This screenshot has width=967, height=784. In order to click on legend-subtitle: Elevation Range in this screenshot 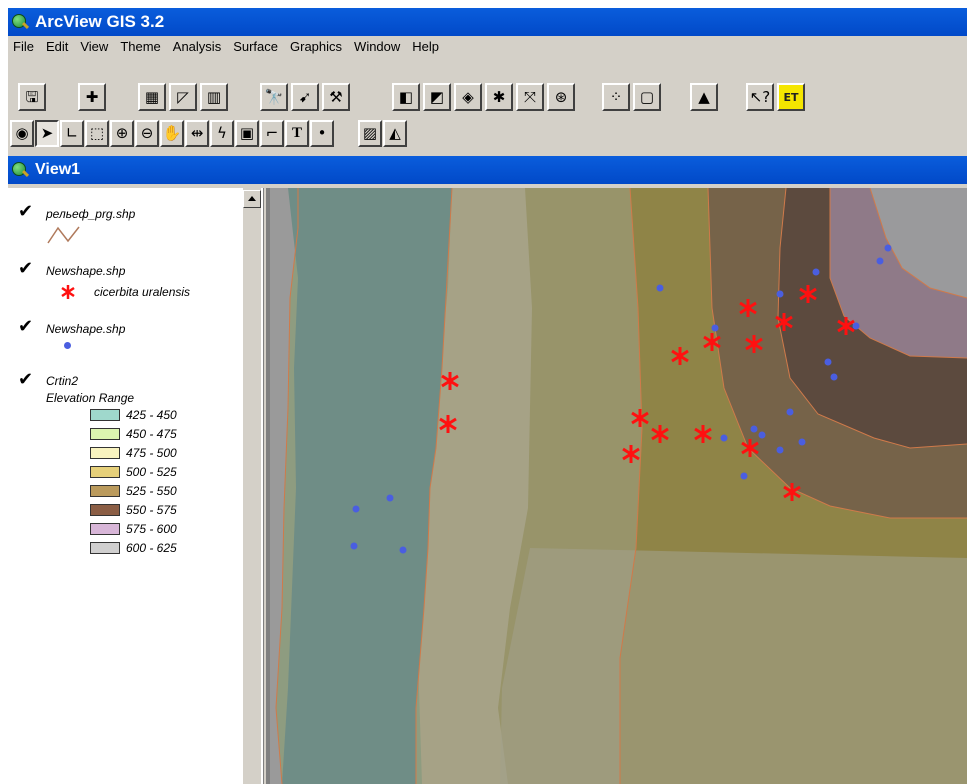, I will do `click(90, 398)`.